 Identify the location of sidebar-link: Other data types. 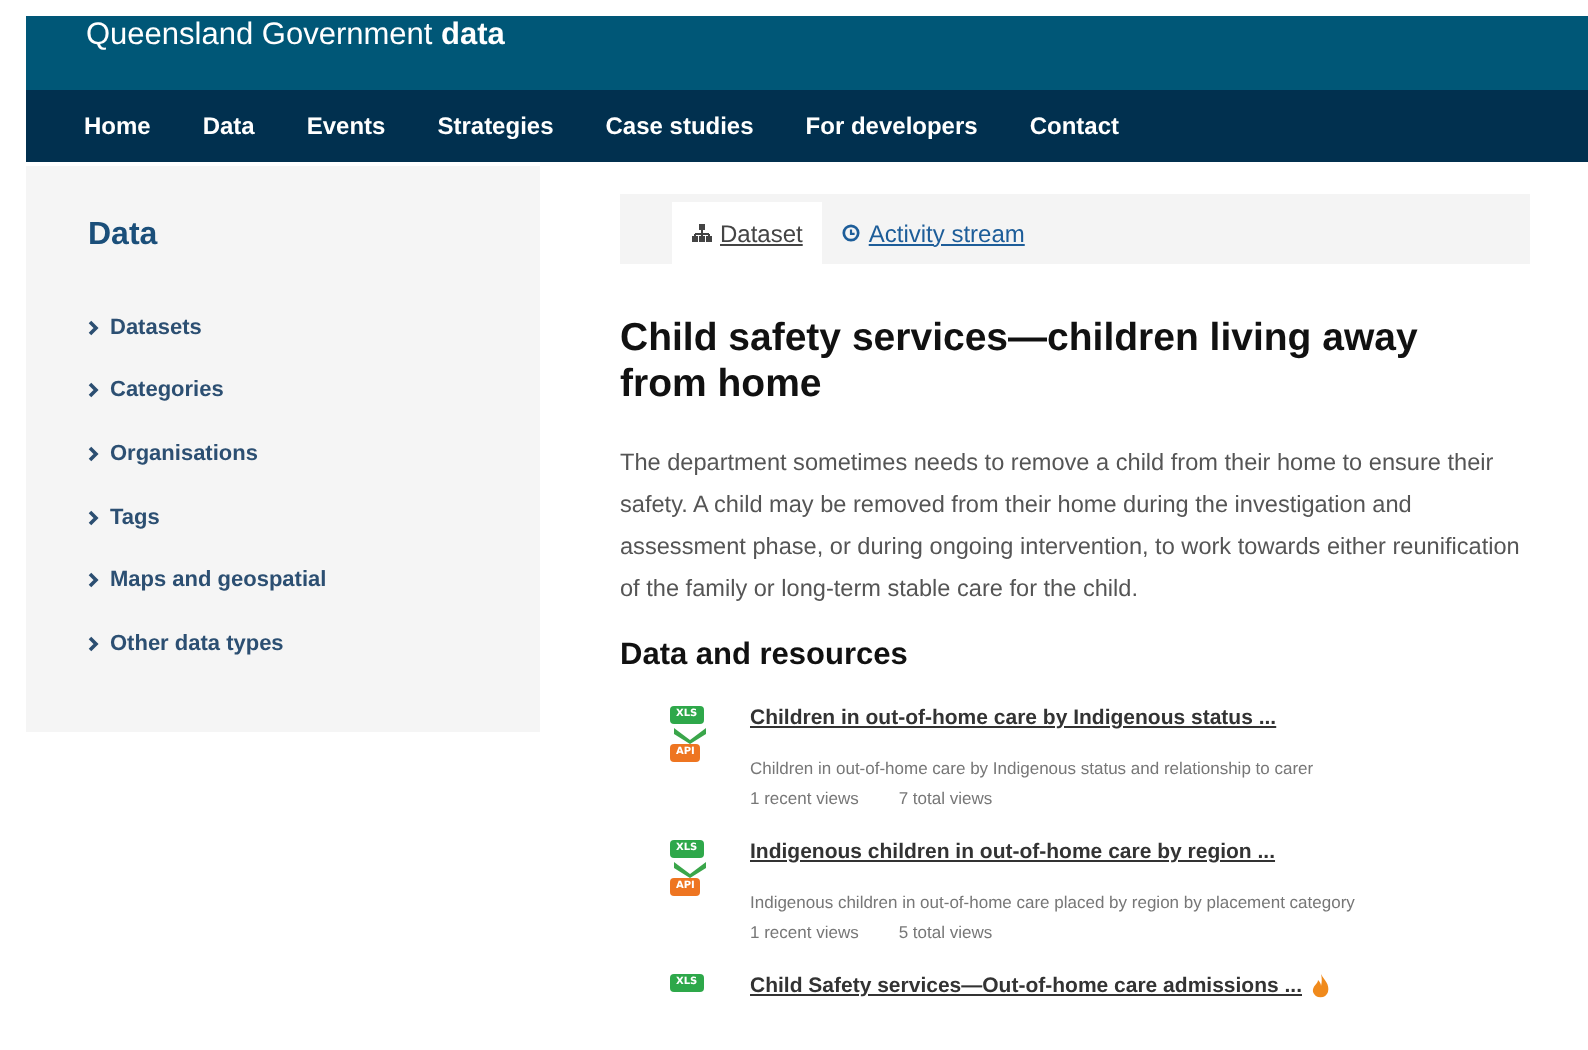
(314, 643).